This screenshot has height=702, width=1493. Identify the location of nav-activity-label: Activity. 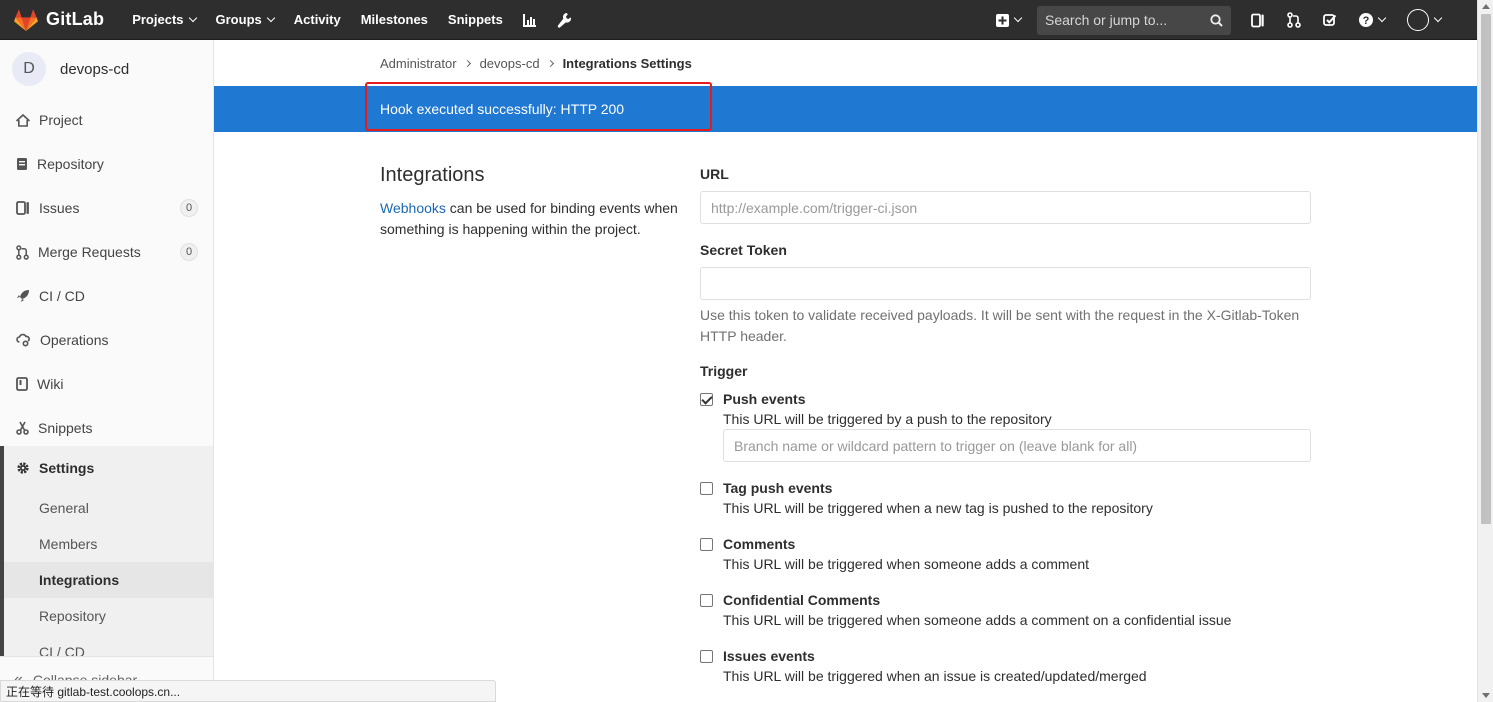
(317, 19).